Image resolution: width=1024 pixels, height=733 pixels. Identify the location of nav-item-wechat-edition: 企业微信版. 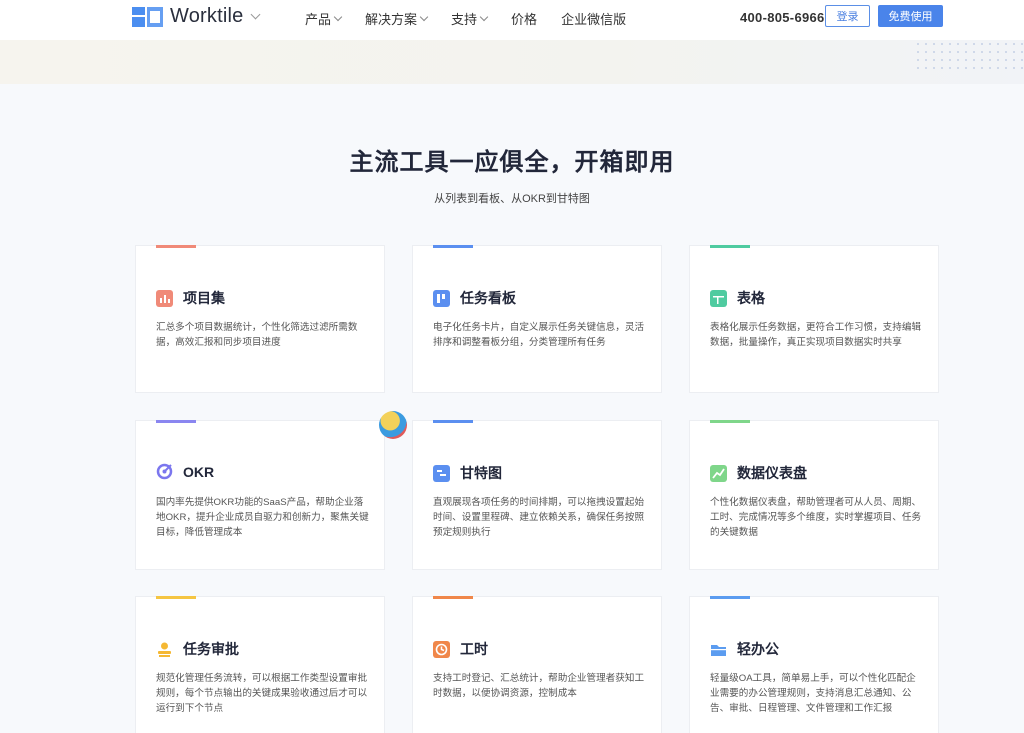
(593, 18).